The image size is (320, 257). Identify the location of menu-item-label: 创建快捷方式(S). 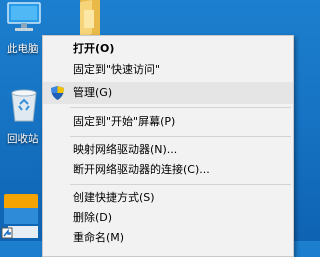
(114, 197).